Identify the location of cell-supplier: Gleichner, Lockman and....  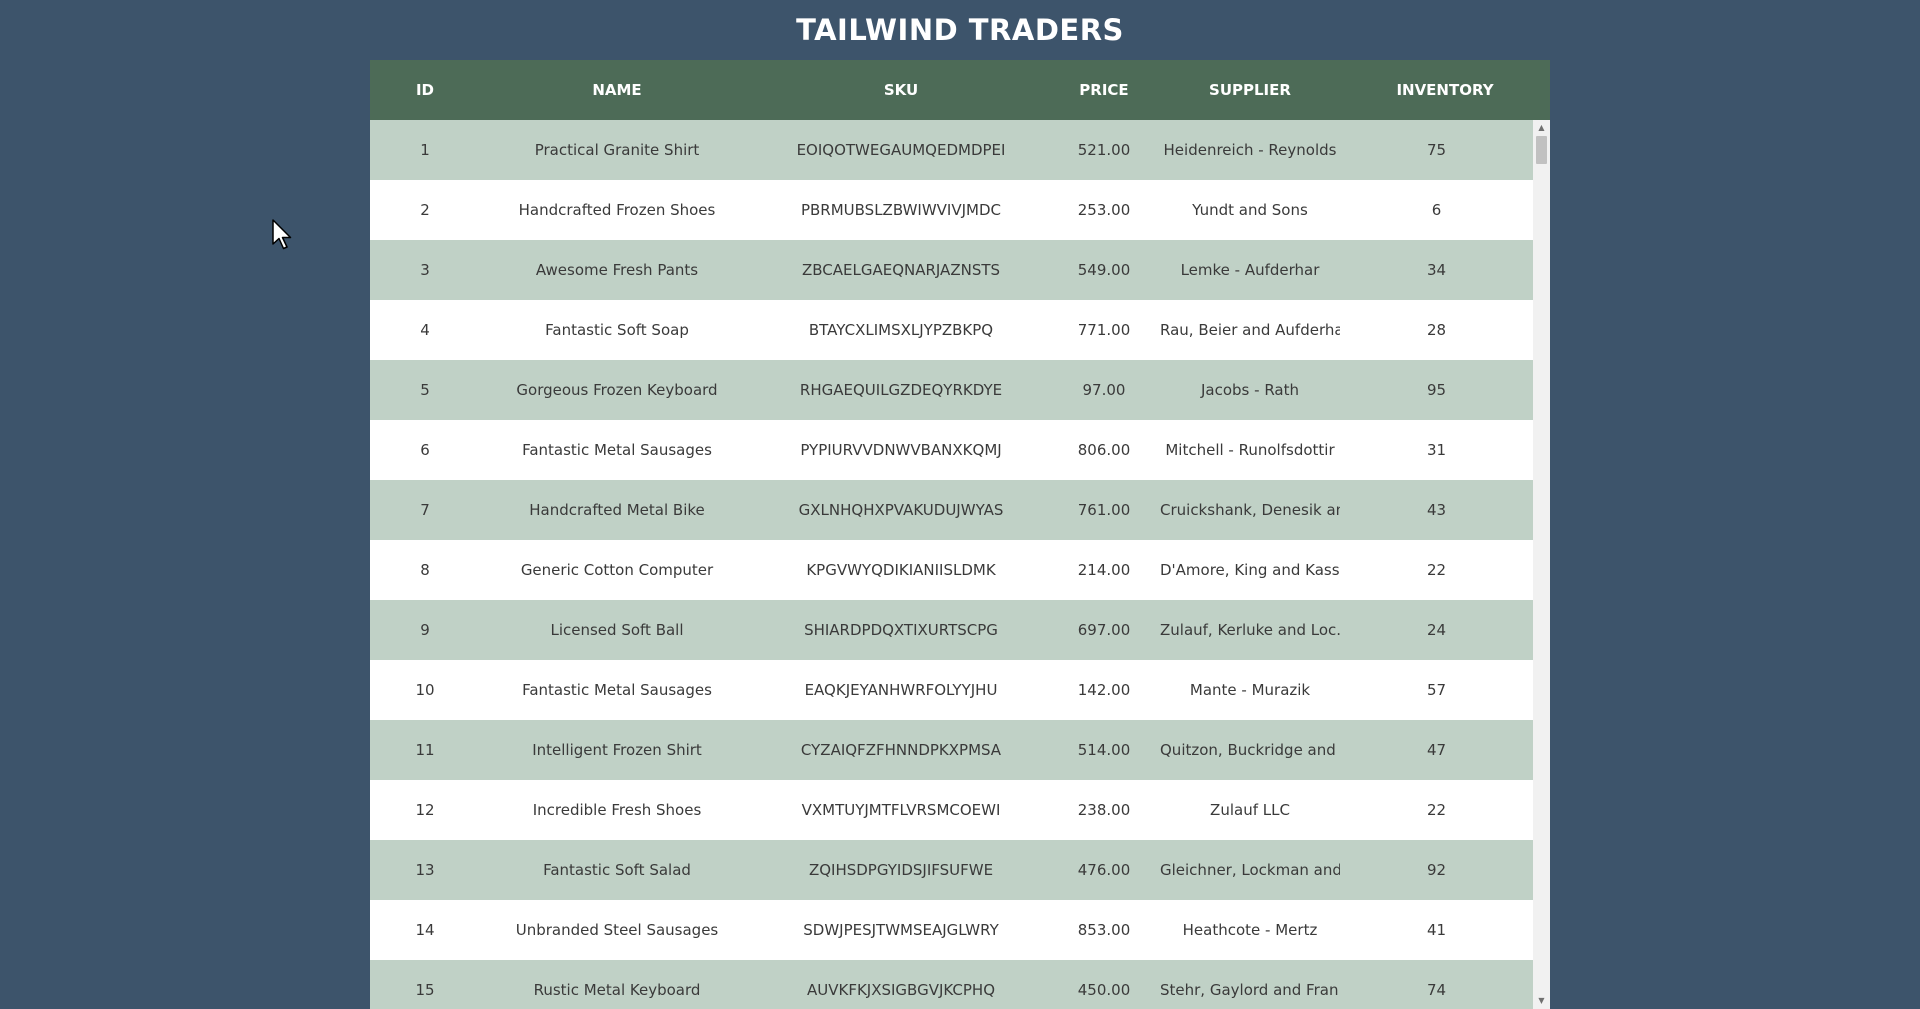
(1250, 870).